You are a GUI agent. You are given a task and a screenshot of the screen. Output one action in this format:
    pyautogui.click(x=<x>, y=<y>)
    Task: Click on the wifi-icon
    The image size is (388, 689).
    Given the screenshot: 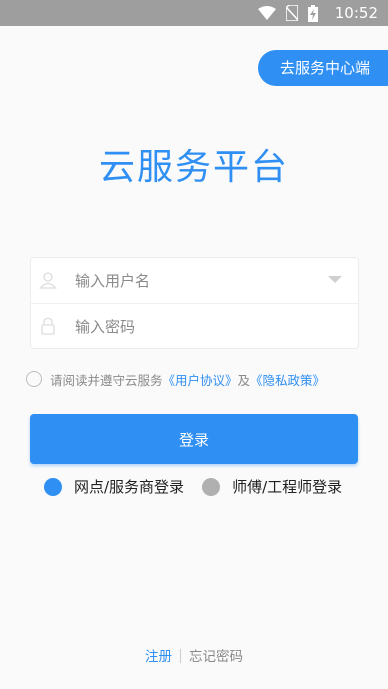 What is the action you would take?
    pyautogui.click(x=267, y=13)
    